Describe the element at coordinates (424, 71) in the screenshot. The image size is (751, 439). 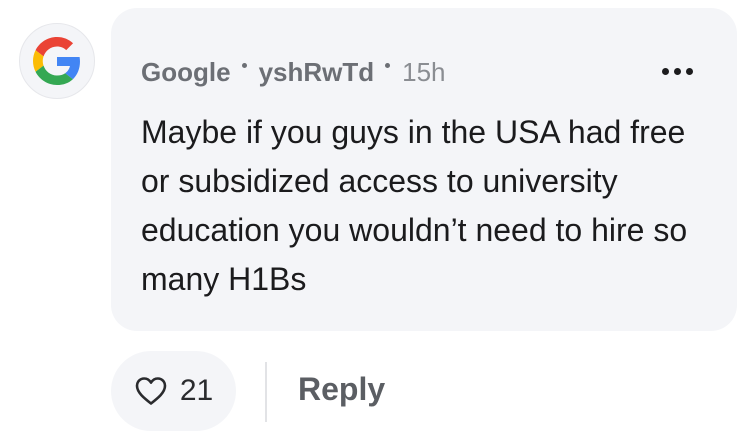
I see `timestamp: 15h` at that location.